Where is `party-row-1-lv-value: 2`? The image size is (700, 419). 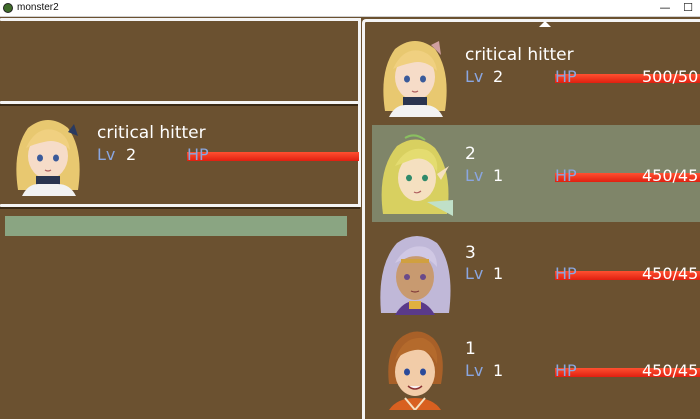 party-row-1-lv-value: 2 is located at coordinates (498, 76).